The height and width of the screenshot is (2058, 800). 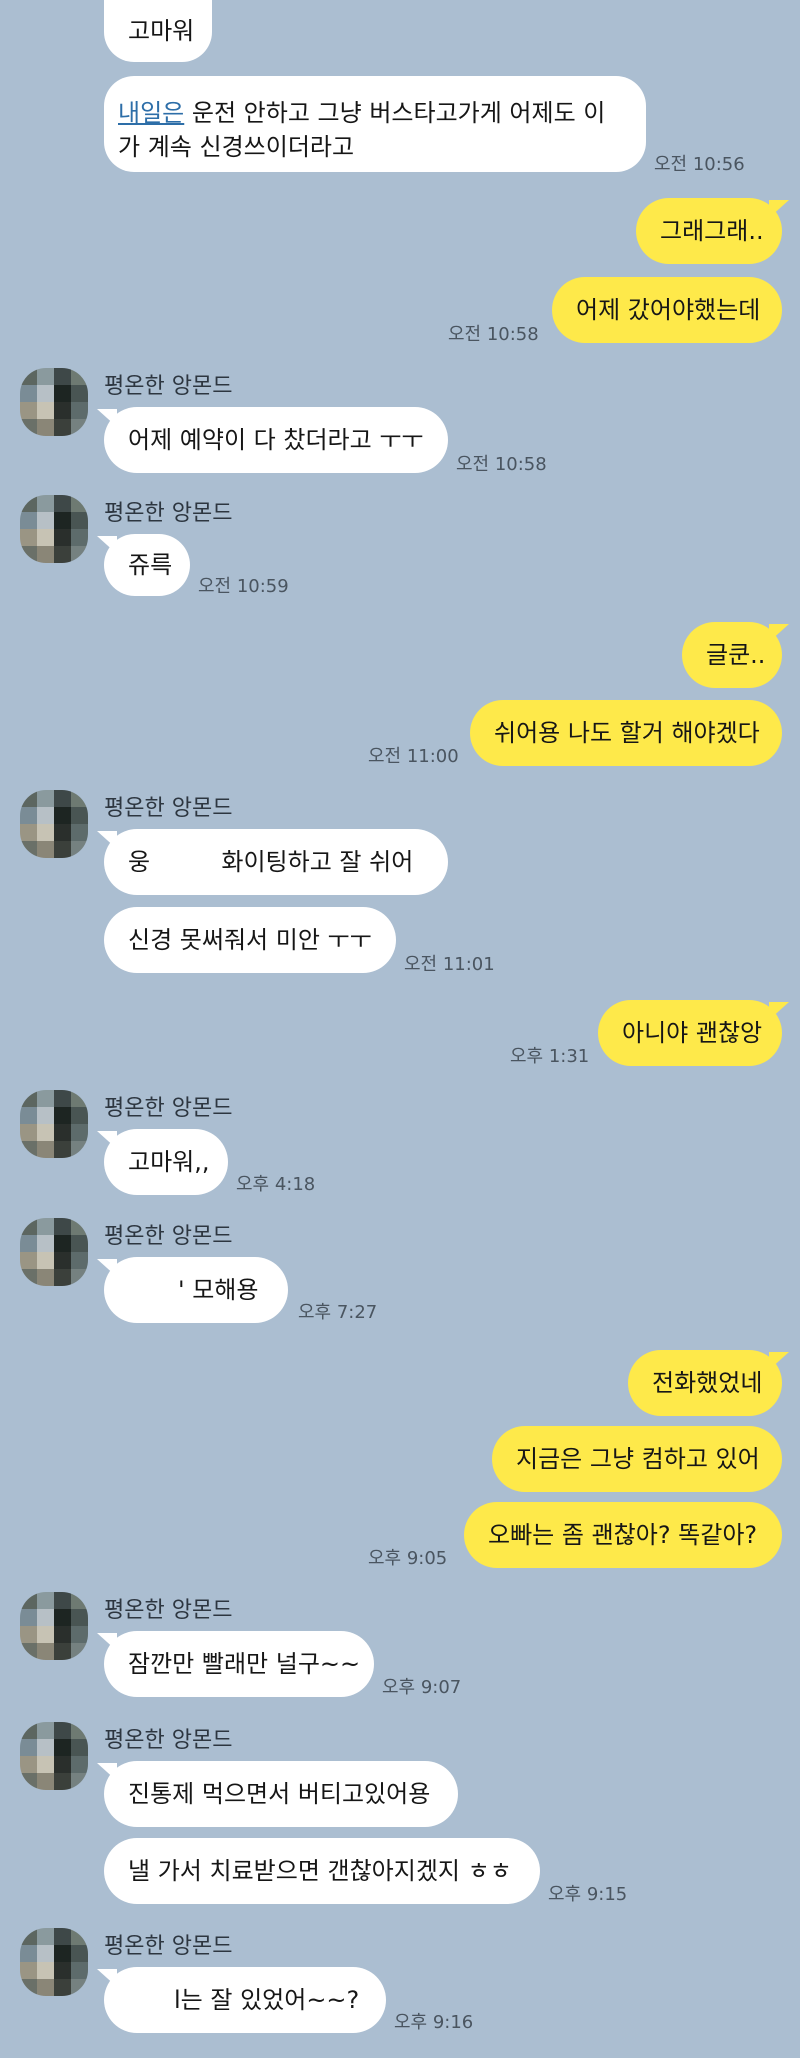 What do you see at coordinates (185, 863) in the screenshot?
I see `redacted-name` at bounding box center [185, 863].